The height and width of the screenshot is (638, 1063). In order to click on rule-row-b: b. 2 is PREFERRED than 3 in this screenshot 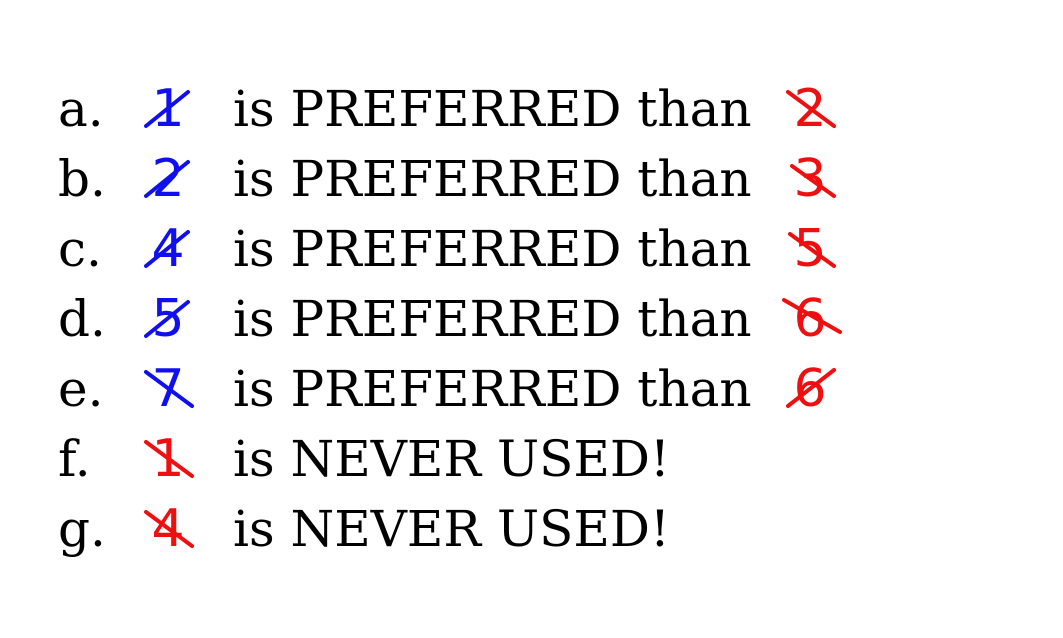, I will do `click(531, 179)`.